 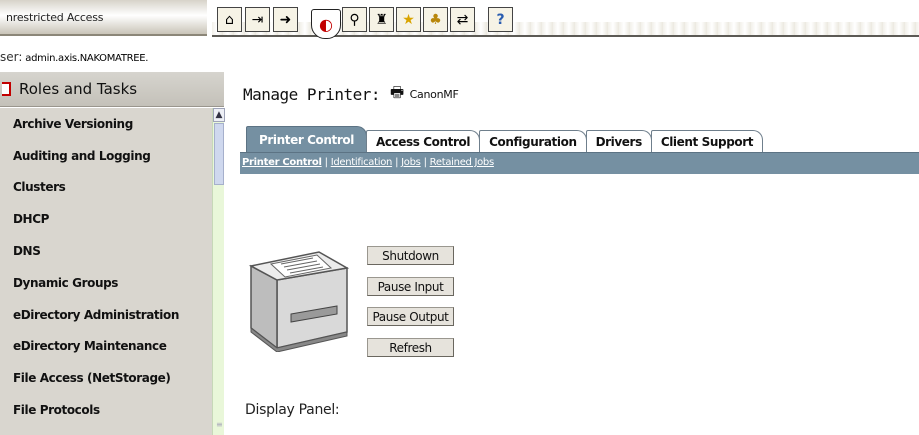 What do you see at coordinates (533, 141) in the screenshot?
I see `tab-configuration: Configuration` at bounding box center [533, 141].